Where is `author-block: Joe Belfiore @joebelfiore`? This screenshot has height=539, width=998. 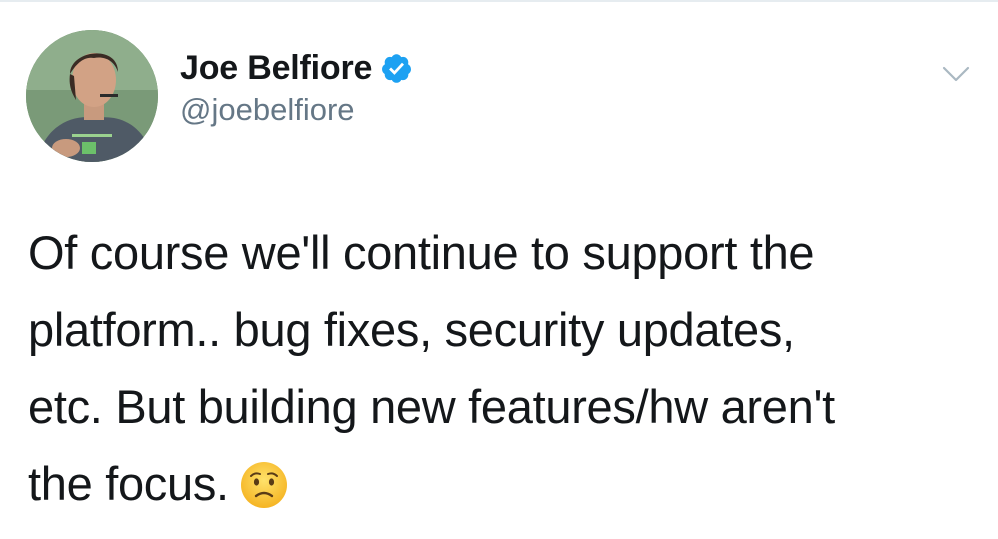
author-block: Joe Belfiore @joebelfiore is located at coordinates (296, 87).